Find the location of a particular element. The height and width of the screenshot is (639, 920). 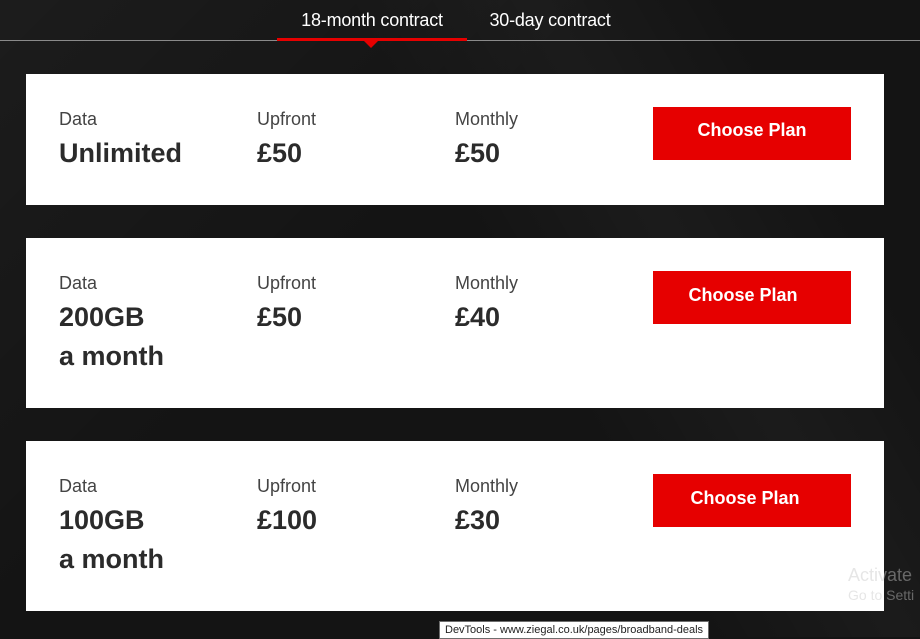

watermark-title: Activate is located at coordinates (880, 575).